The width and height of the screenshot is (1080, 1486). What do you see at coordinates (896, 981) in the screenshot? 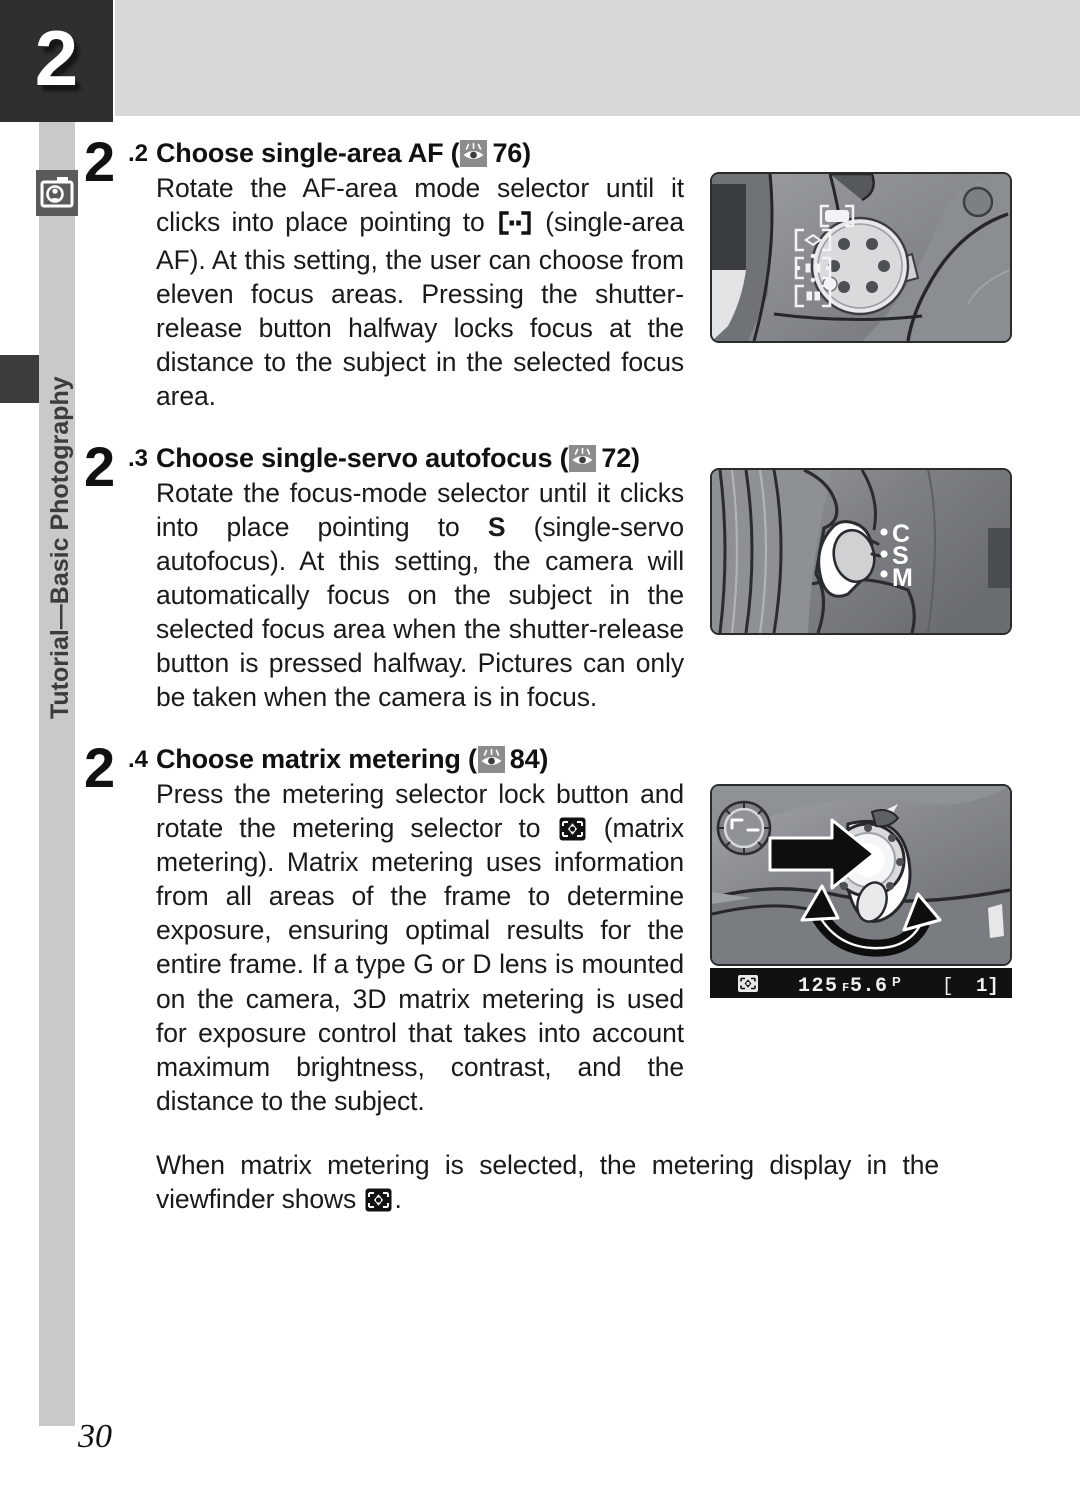
I see `svg-text: P` at bounding box center [896, 981].